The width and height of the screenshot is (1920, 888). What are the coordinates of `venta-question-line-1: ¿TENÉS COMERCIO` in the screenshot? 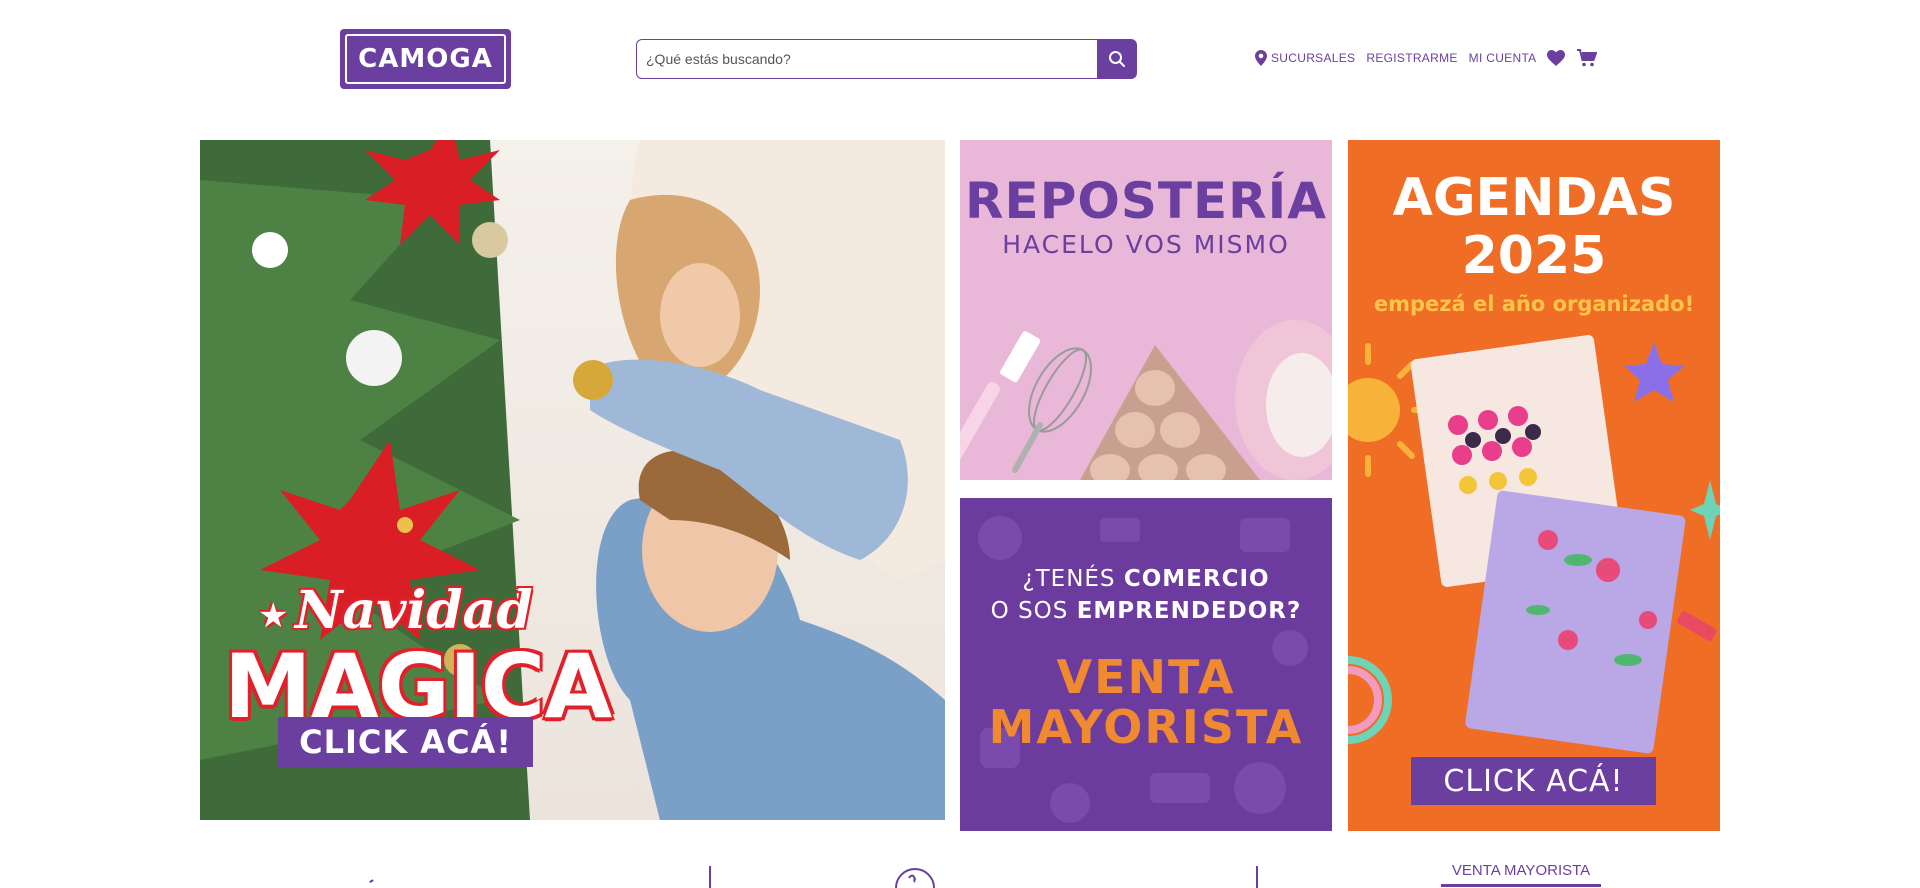 It's located at (1146, 579).